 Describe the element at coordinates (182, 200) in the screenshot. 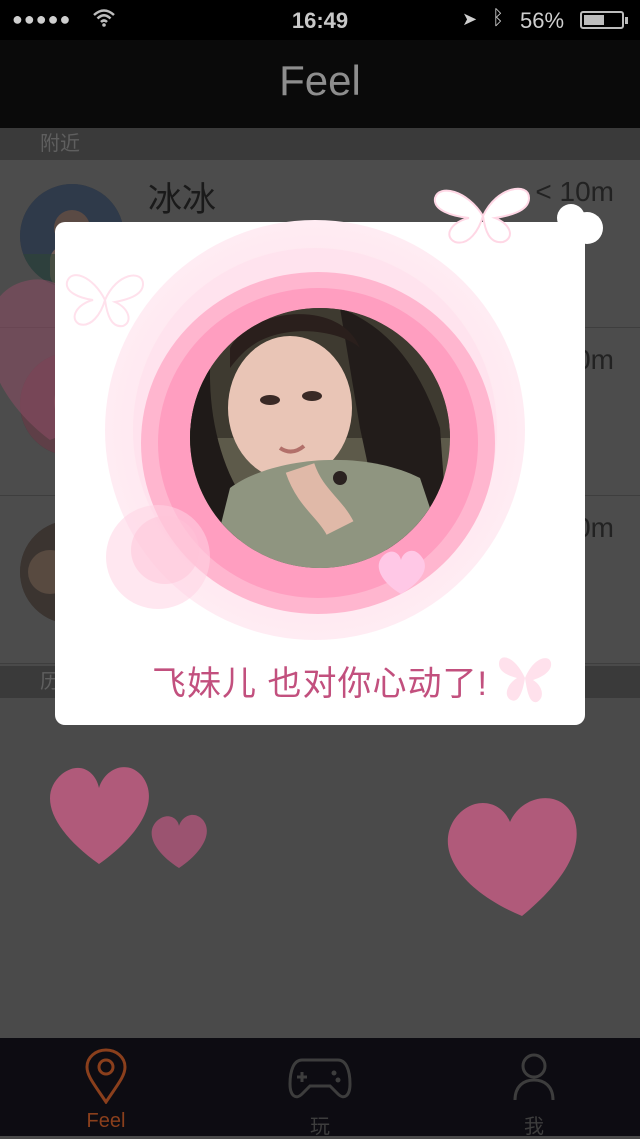

I see `user-name: 冰冰` at that location.